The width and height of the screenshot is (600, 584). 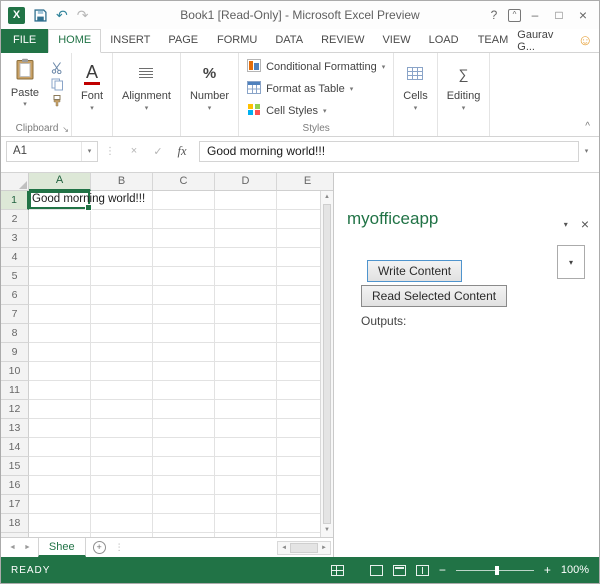 I want to click on help-icon: ?, so click(x=494, y=15).